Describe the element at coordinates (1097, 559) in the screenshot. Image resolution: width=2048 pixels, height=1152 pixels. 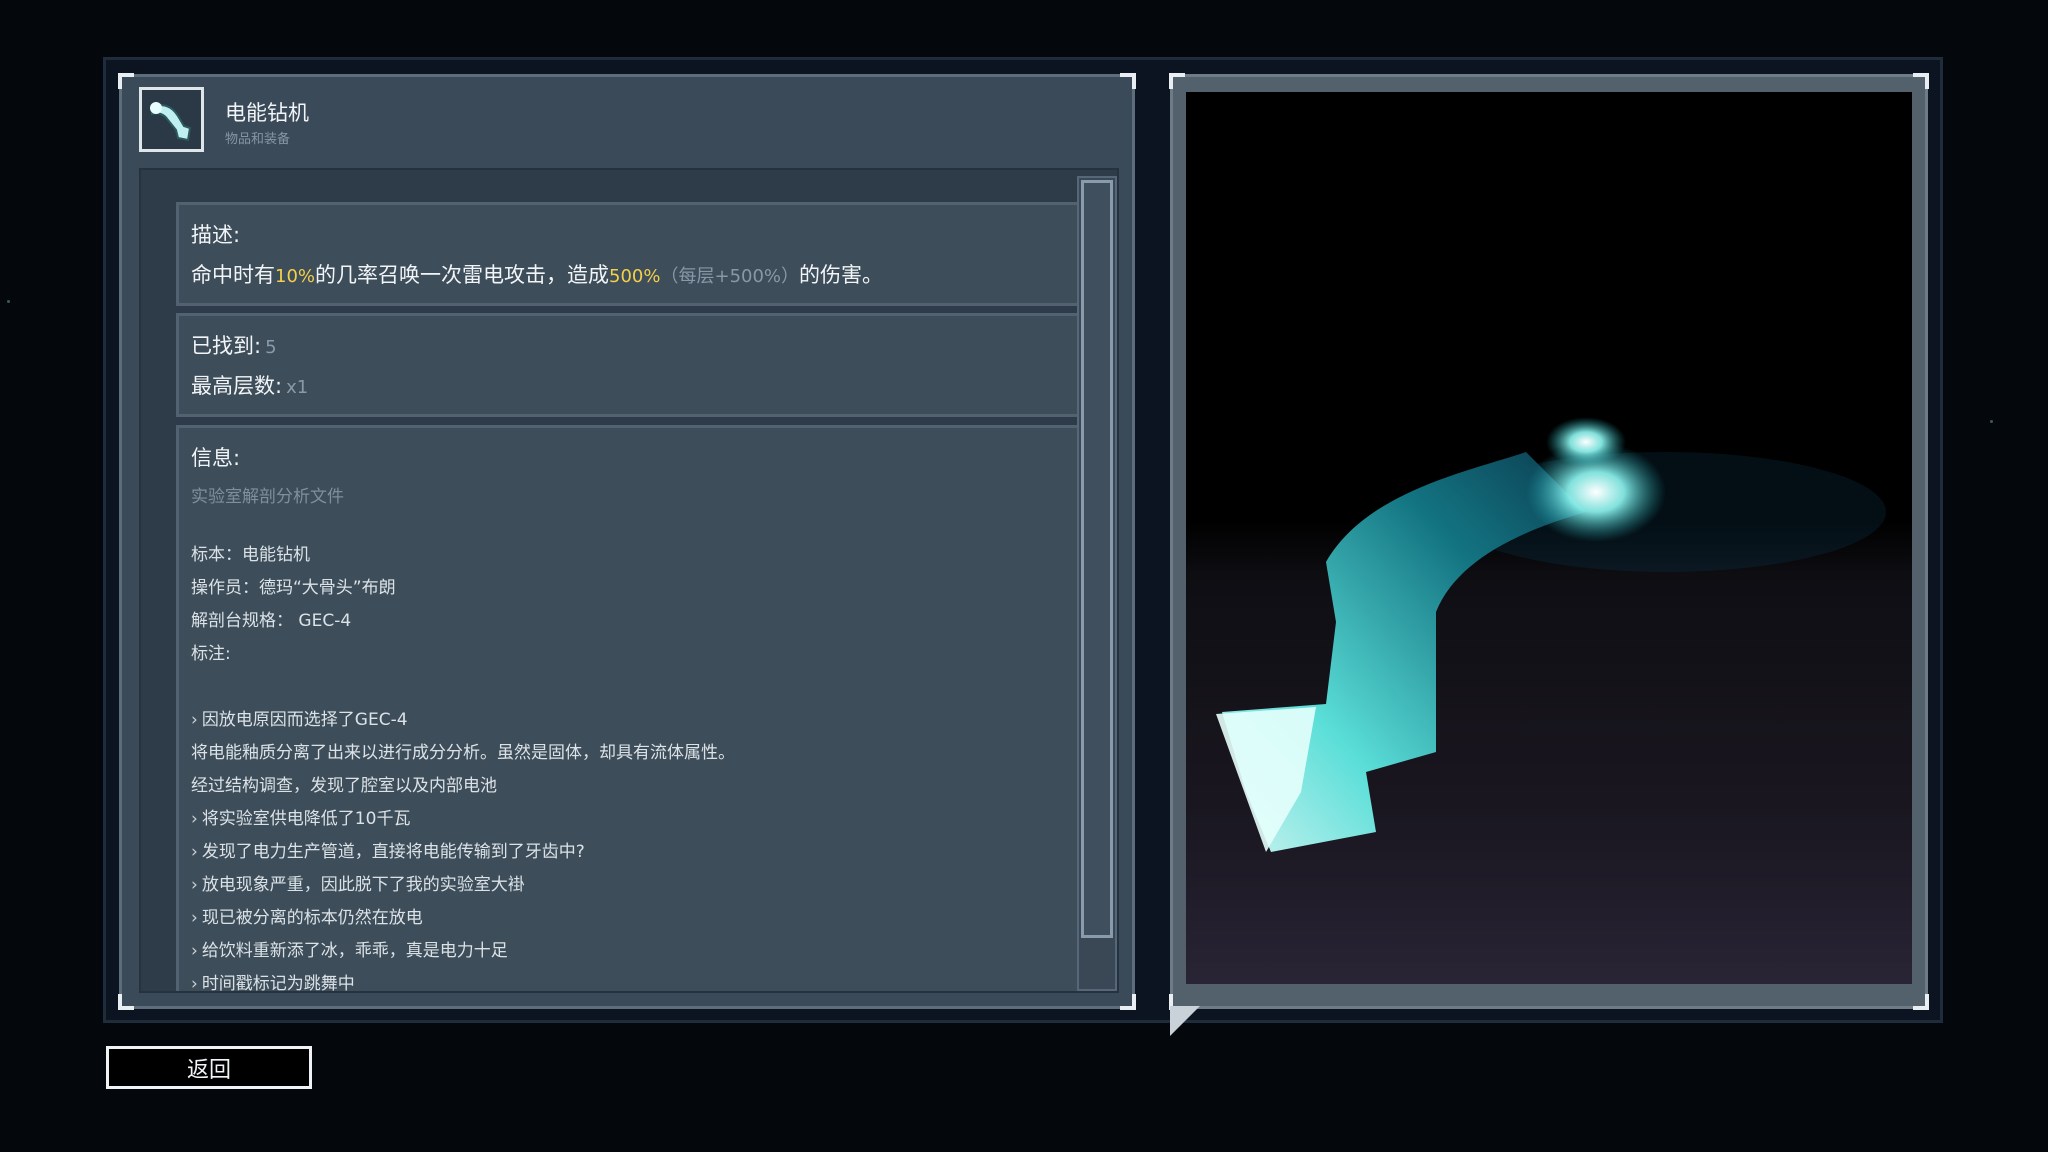
I see `scrollbar-thumb` at that location.